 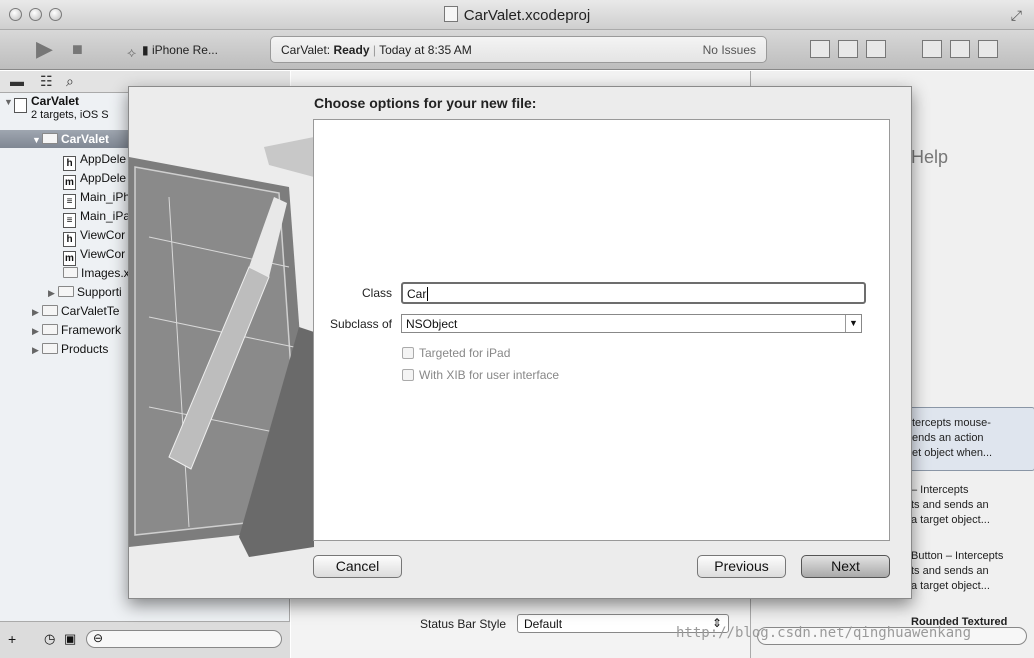 I want to click on nav-item-products: ▶ Products, so click(x=70, y=349).